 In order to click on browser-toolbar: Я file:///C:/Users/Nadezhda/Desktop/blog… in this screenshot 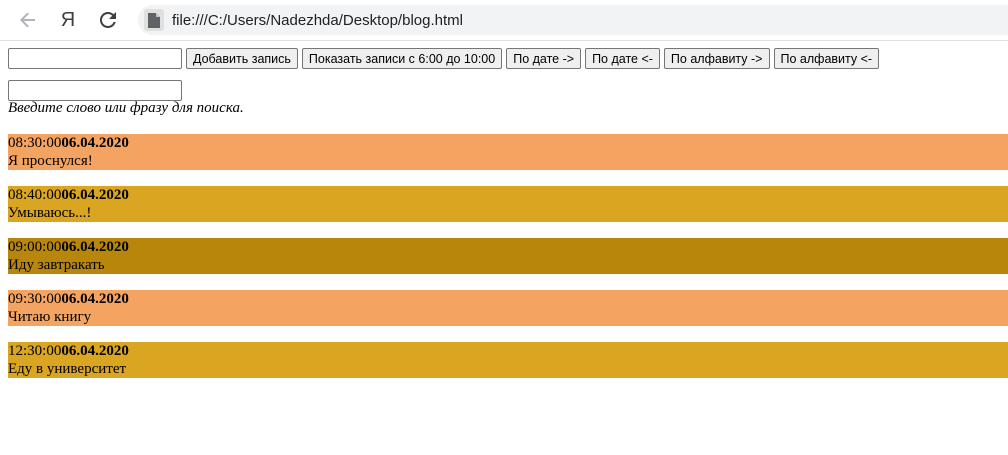, I will do `click(504, 20)`.